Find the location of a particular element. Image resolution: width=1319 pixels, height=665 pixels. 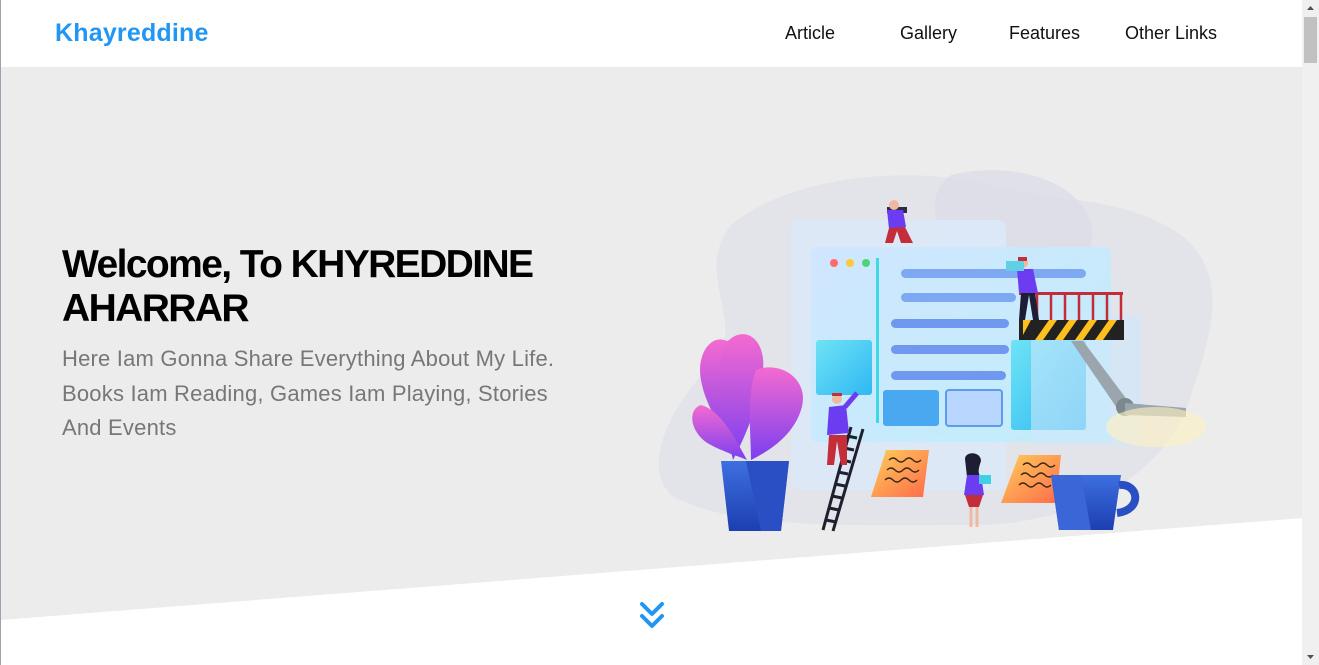

scroll-down-icon is located at coordinates (652, 615).